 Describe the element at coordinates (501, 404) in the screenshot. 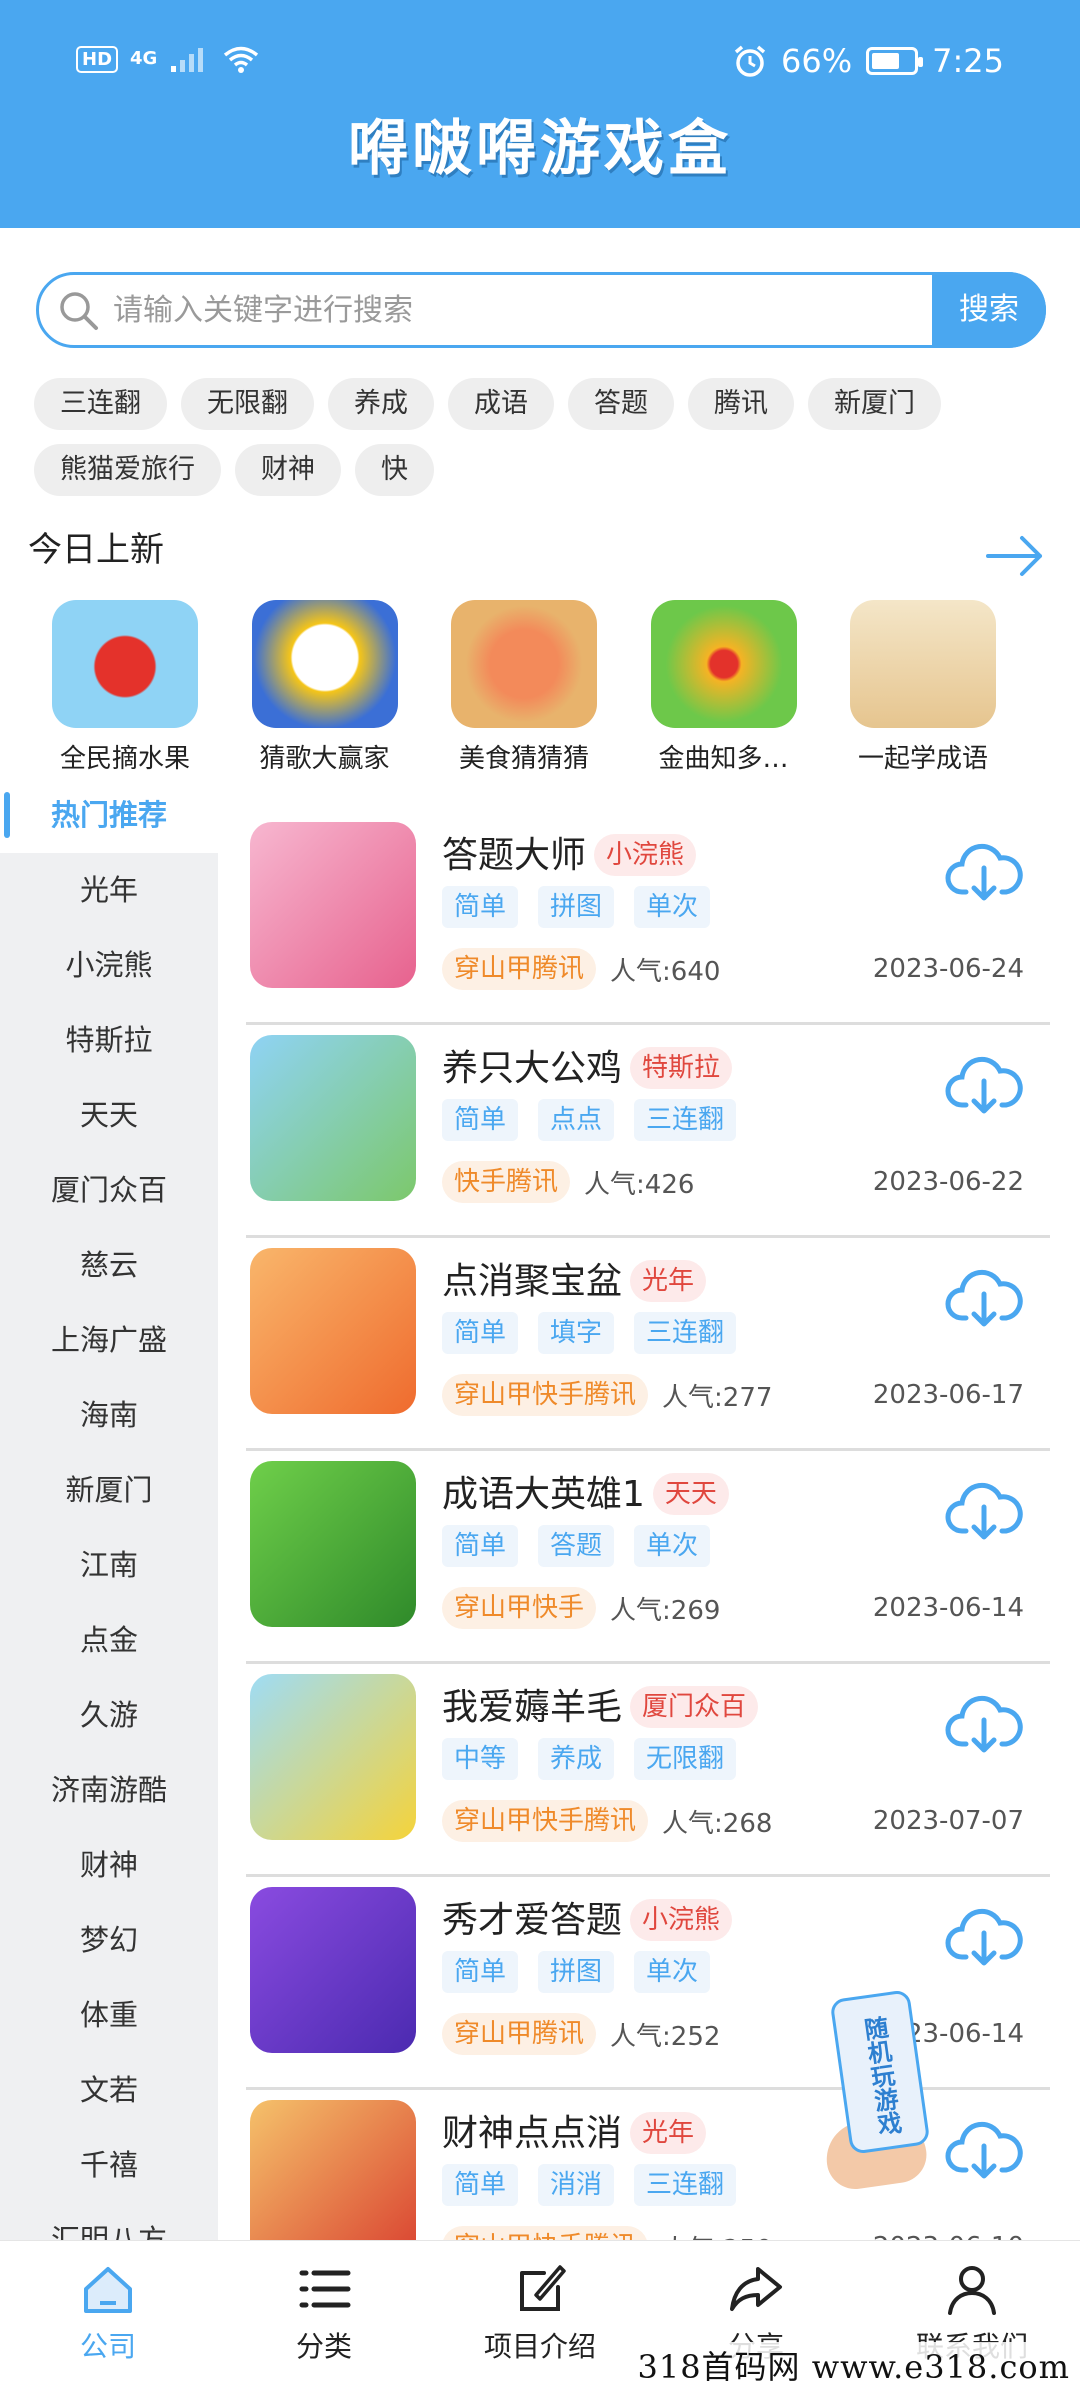

I see `hot-tag: 成语` at that location.